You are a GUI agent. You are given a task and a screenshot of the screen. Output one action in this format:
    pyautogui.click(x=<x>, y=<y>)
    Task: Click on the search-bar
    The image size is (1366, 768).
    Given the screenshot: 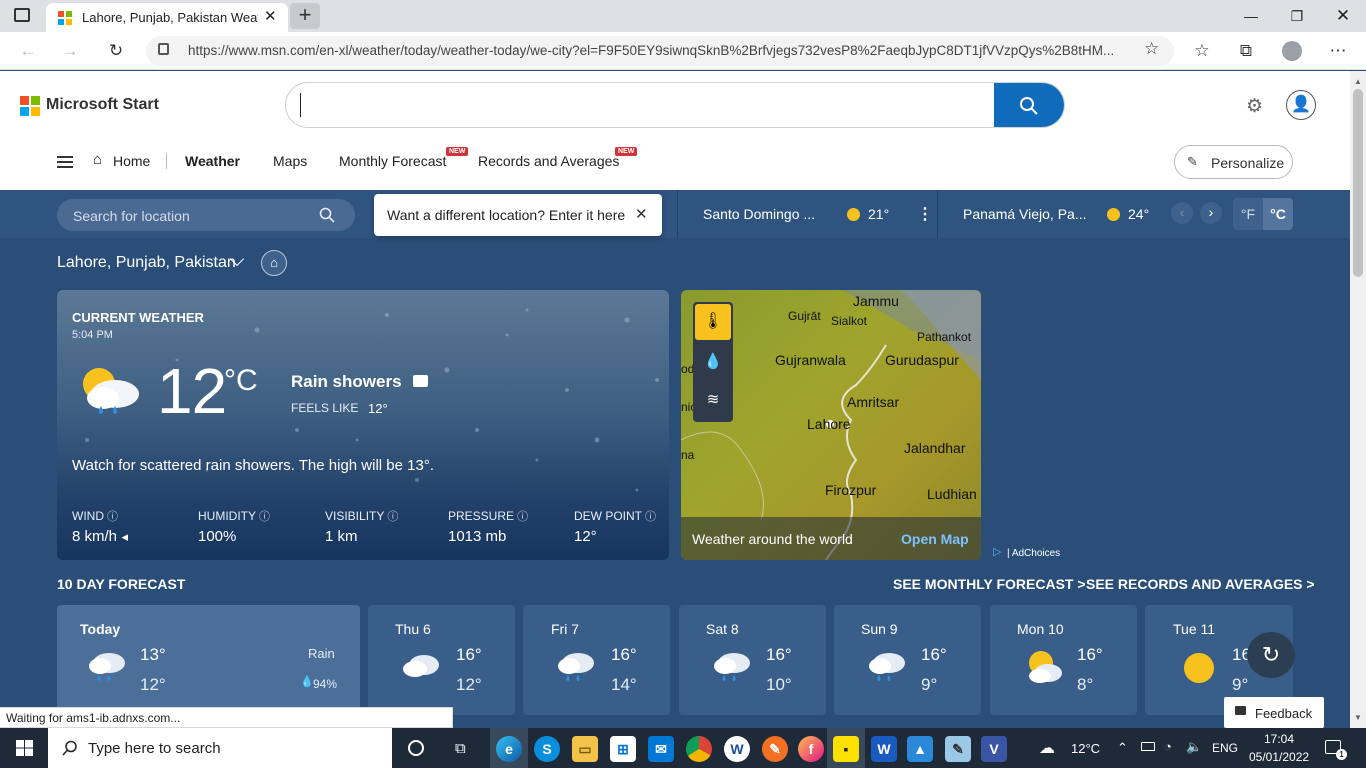 What is the action you would take?
    pyautogui.click(x=675, y=105)
    